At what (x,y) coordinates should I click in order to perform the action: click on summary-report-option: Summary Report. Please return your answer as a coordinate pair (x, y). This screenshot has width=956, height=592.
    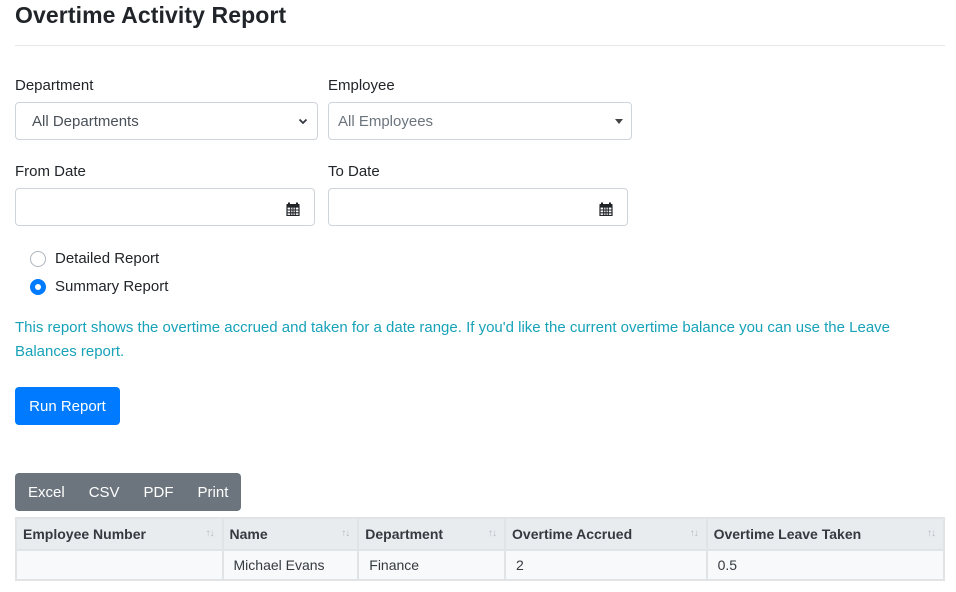
    Looking at the image, I should click on (99, 286).